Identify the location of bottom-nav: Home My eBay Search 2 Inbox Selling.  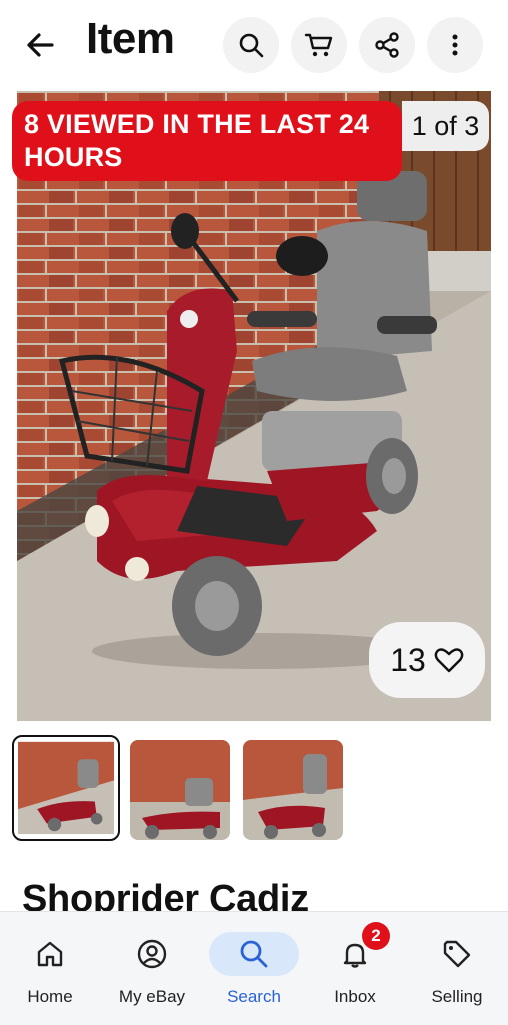
(254, 968).